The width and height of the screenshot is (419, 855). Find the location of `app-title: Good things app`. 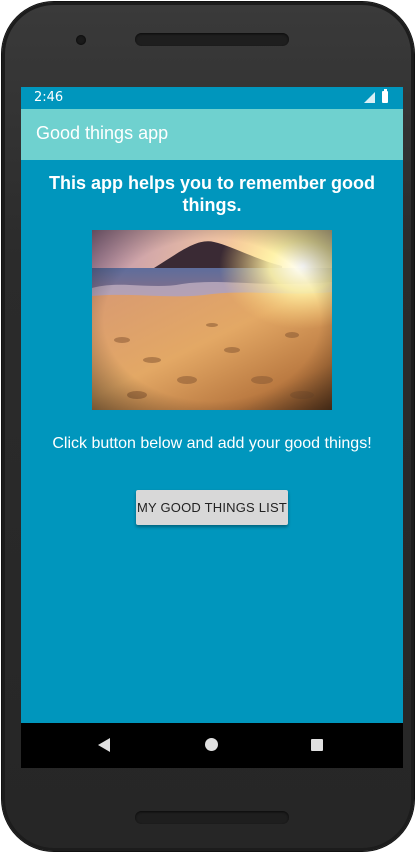

app-title: Good things app is located at coordinates (102, 133).